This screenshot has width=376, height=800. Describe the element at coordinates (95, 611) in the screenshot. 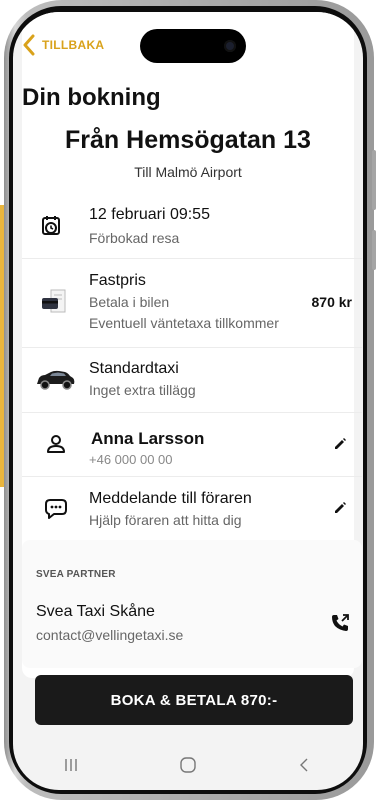

I see `partner-name: Svea Taxi Skåne` at that location.